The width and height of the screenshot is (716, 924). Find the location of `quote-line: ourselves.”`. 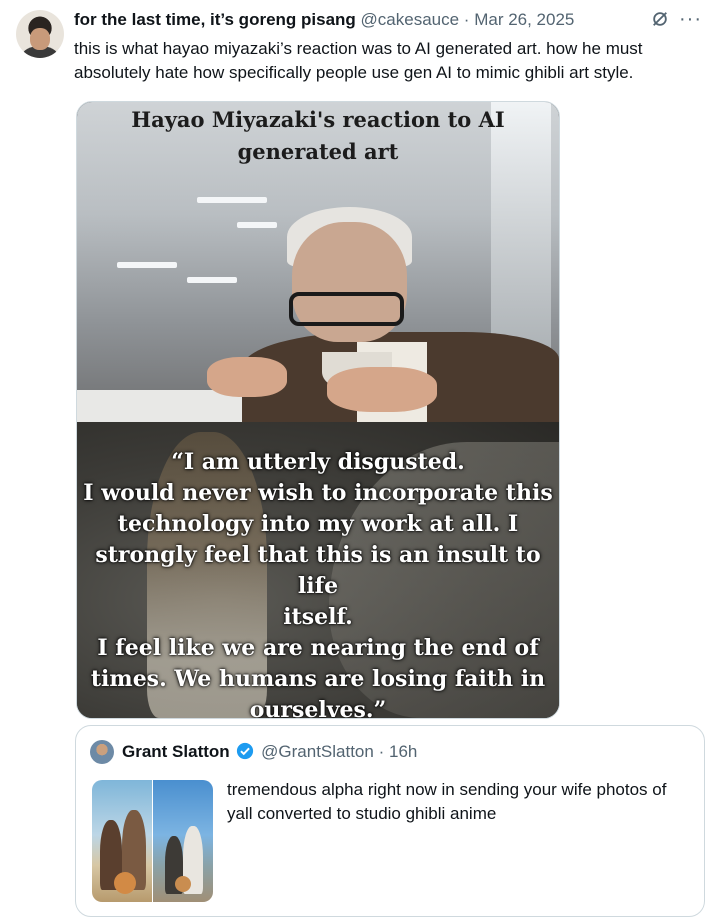

quote-line: ourselves.” is located at coordinates (318, 708).